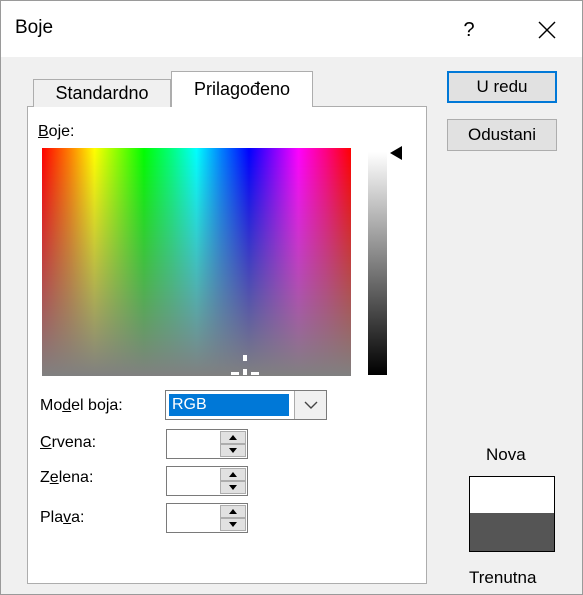 The height and width of the screenshot is (595, 583). I want to click on red-stepper, so click(207, 444).